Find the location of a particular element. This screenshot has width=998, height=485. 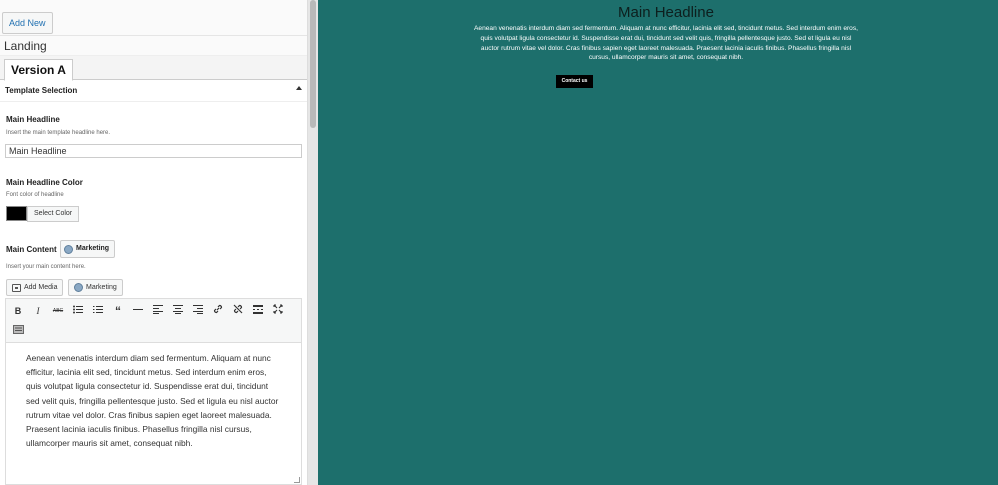

link-icon is located at coordinates (218, 311).